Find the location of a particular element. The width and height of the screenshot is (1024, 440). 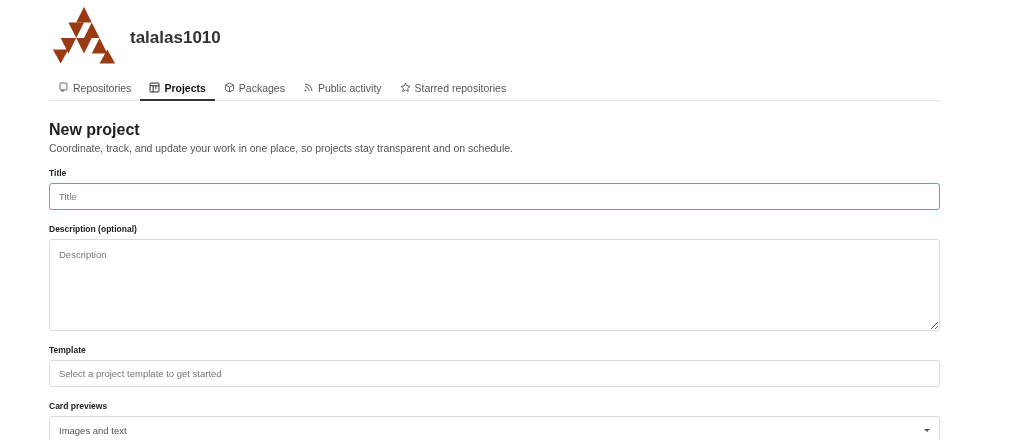

page-subtitle: Coordinate, track, and update your work in one place, so projects stay transparent and on schedule. is located at coordinates (282, 148).